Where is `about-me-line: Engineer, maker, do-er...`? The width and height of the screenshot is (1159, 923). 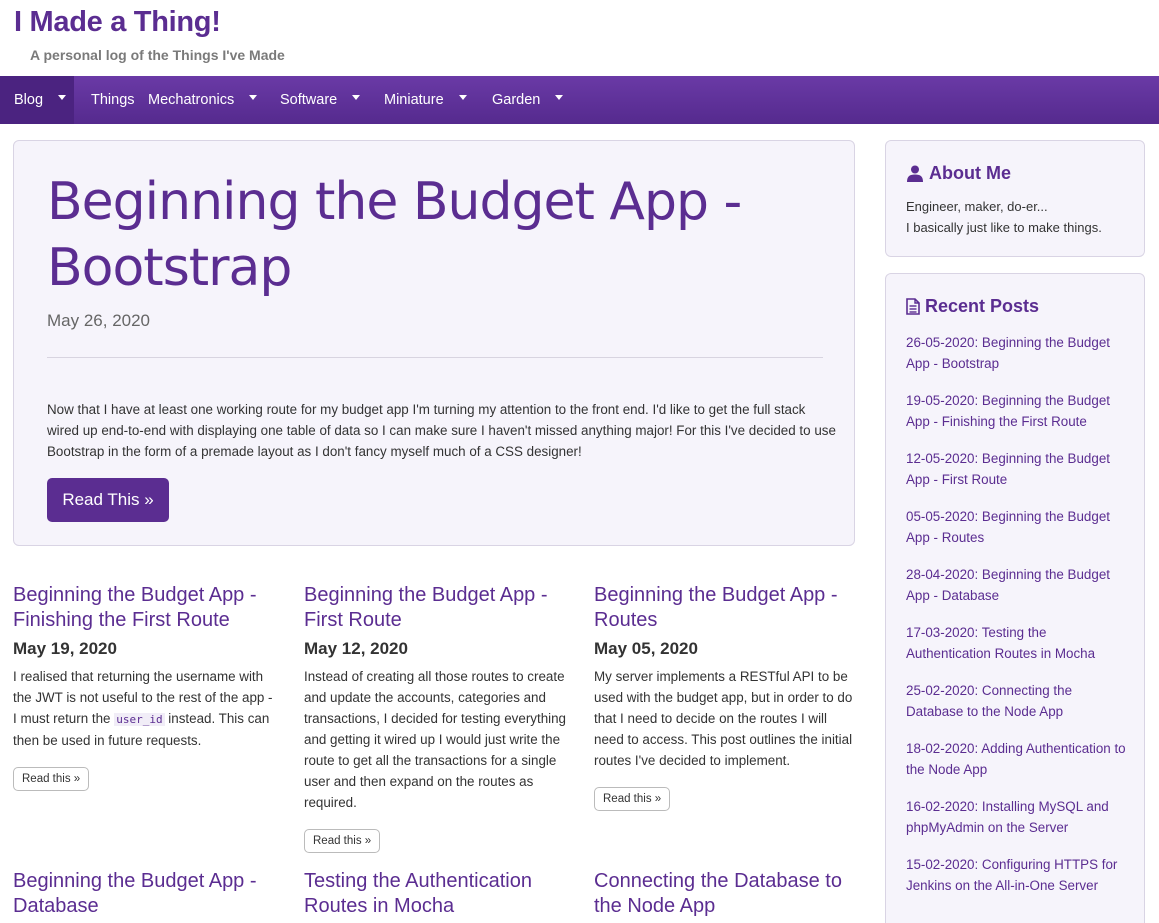
about-me-line: Engineer, maker, do-er... is located at coordinates (977, 206).